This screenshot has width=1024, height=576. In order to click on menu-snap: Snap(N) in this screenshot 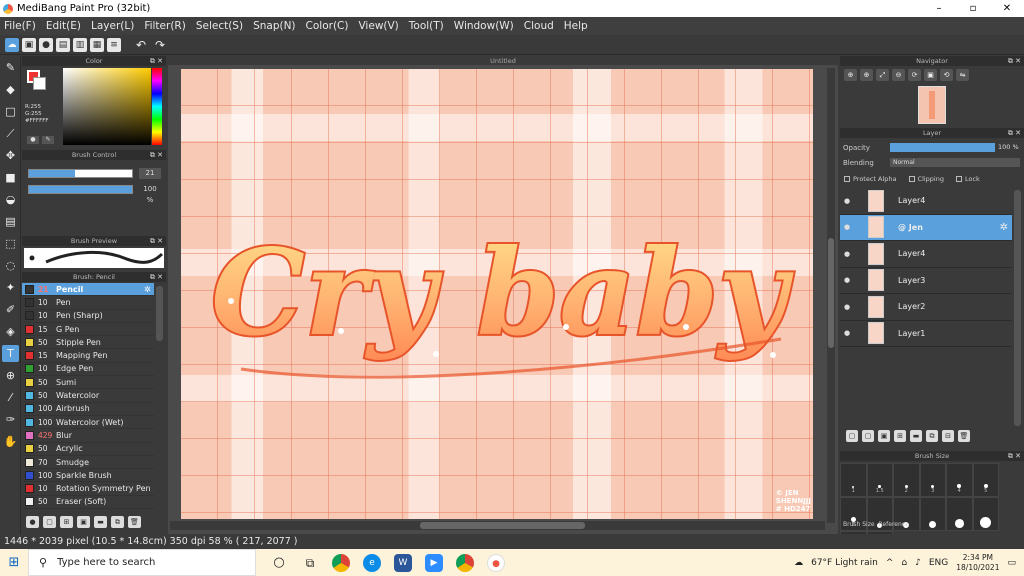, I will do `click(274, 26)`.